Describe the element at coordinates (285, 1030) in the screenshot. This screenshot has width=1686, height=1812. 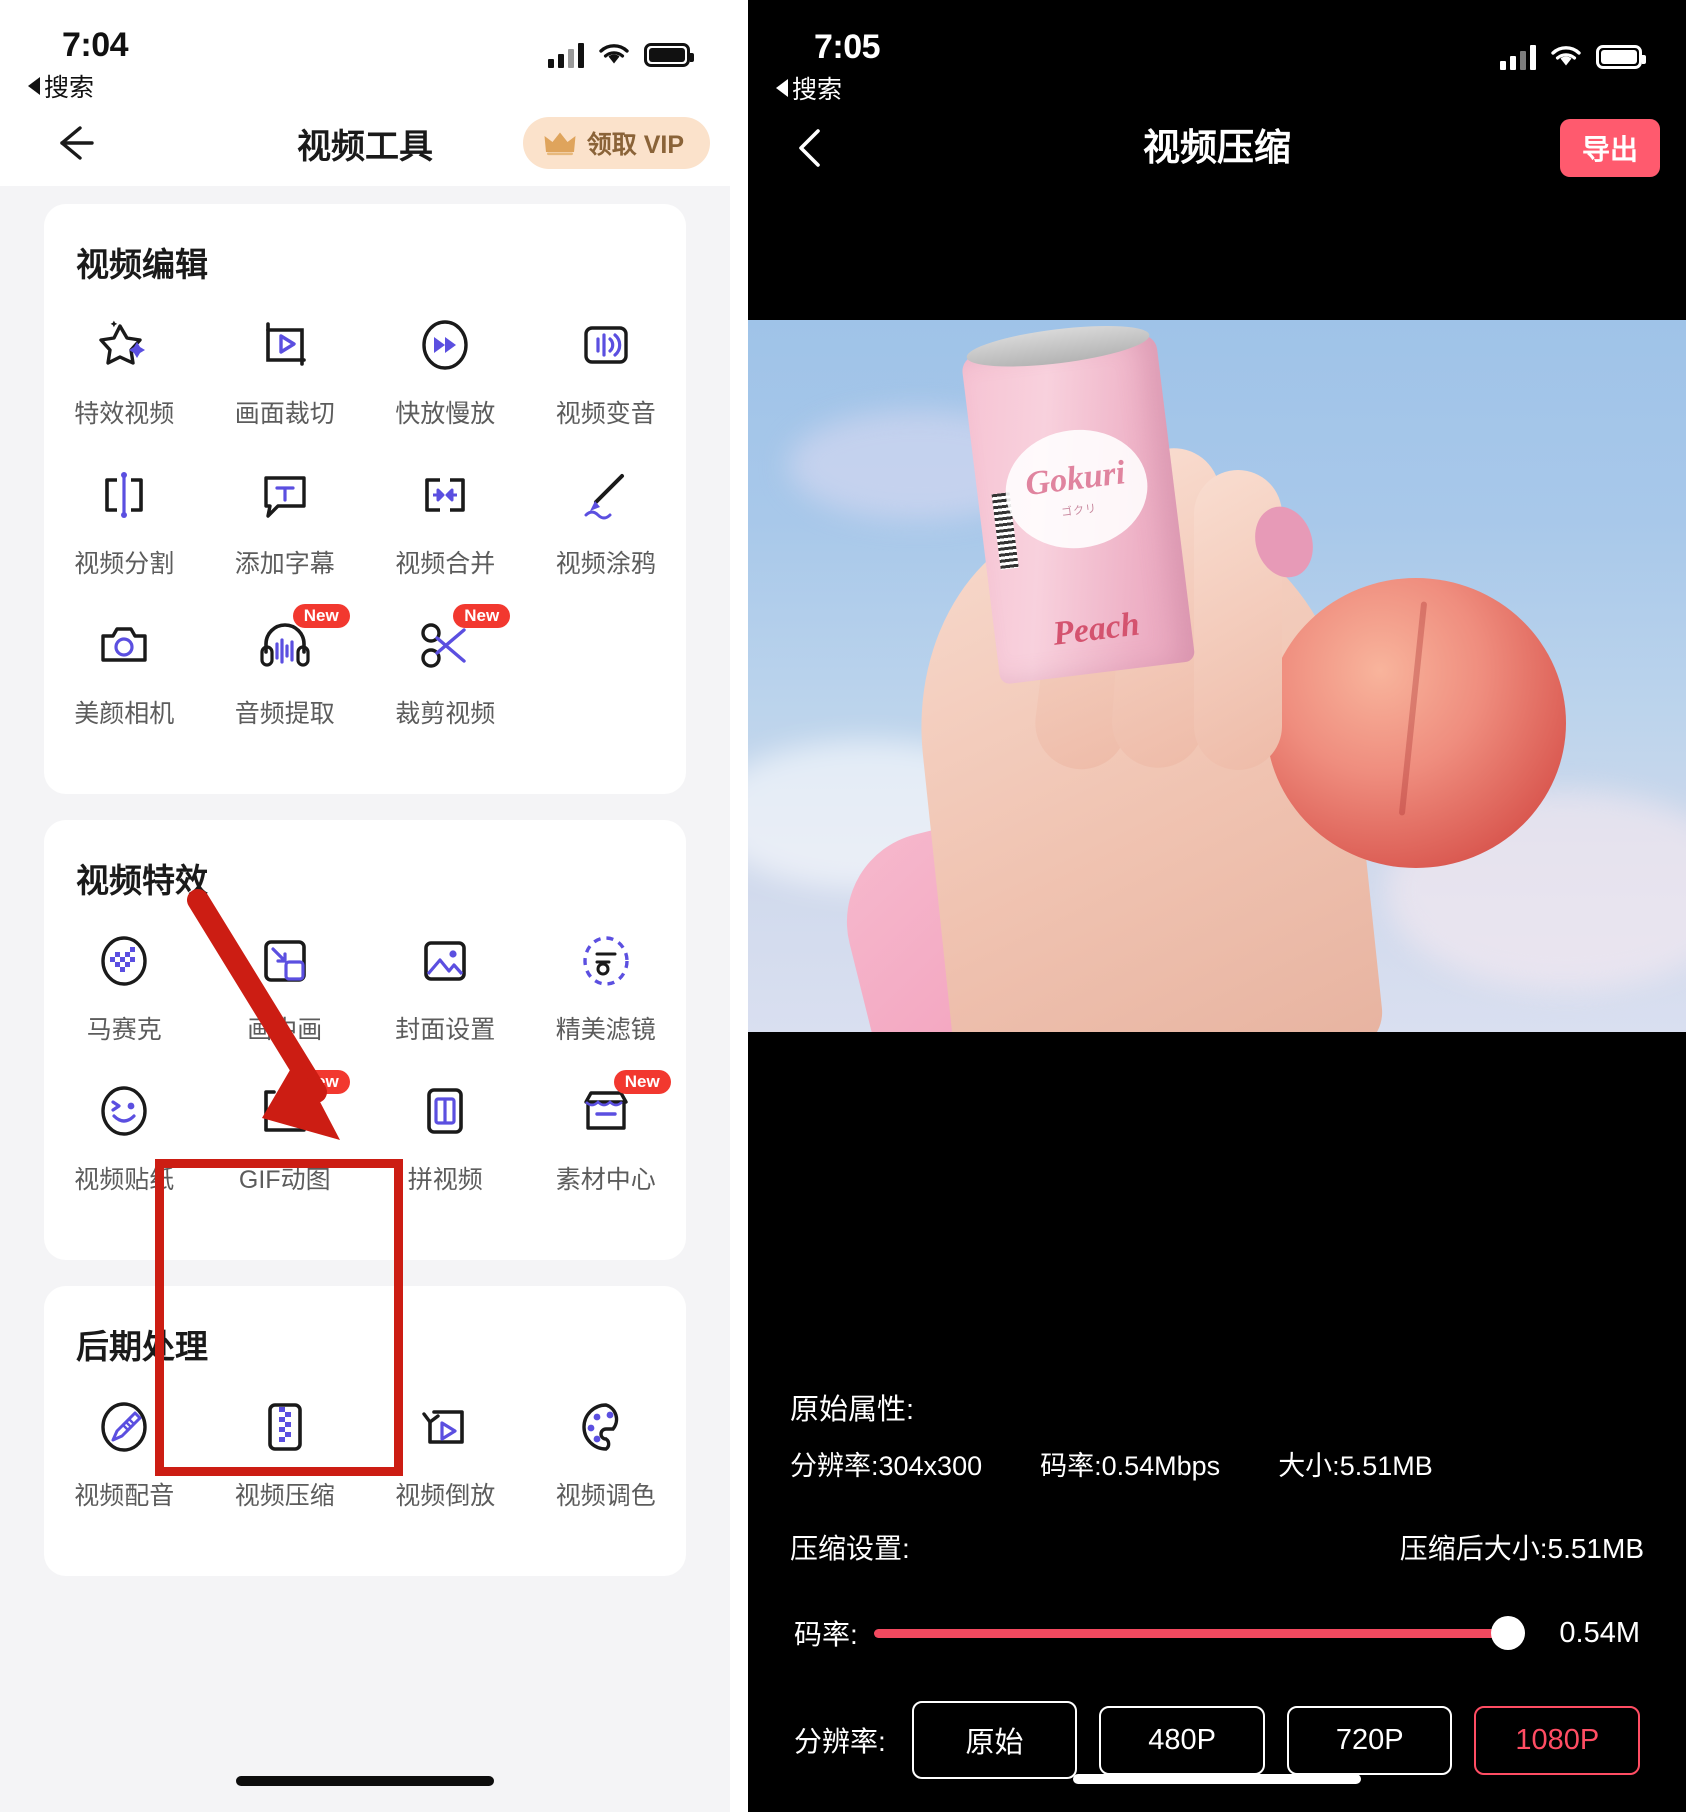
I see `tool-label: 画中画` at that location.